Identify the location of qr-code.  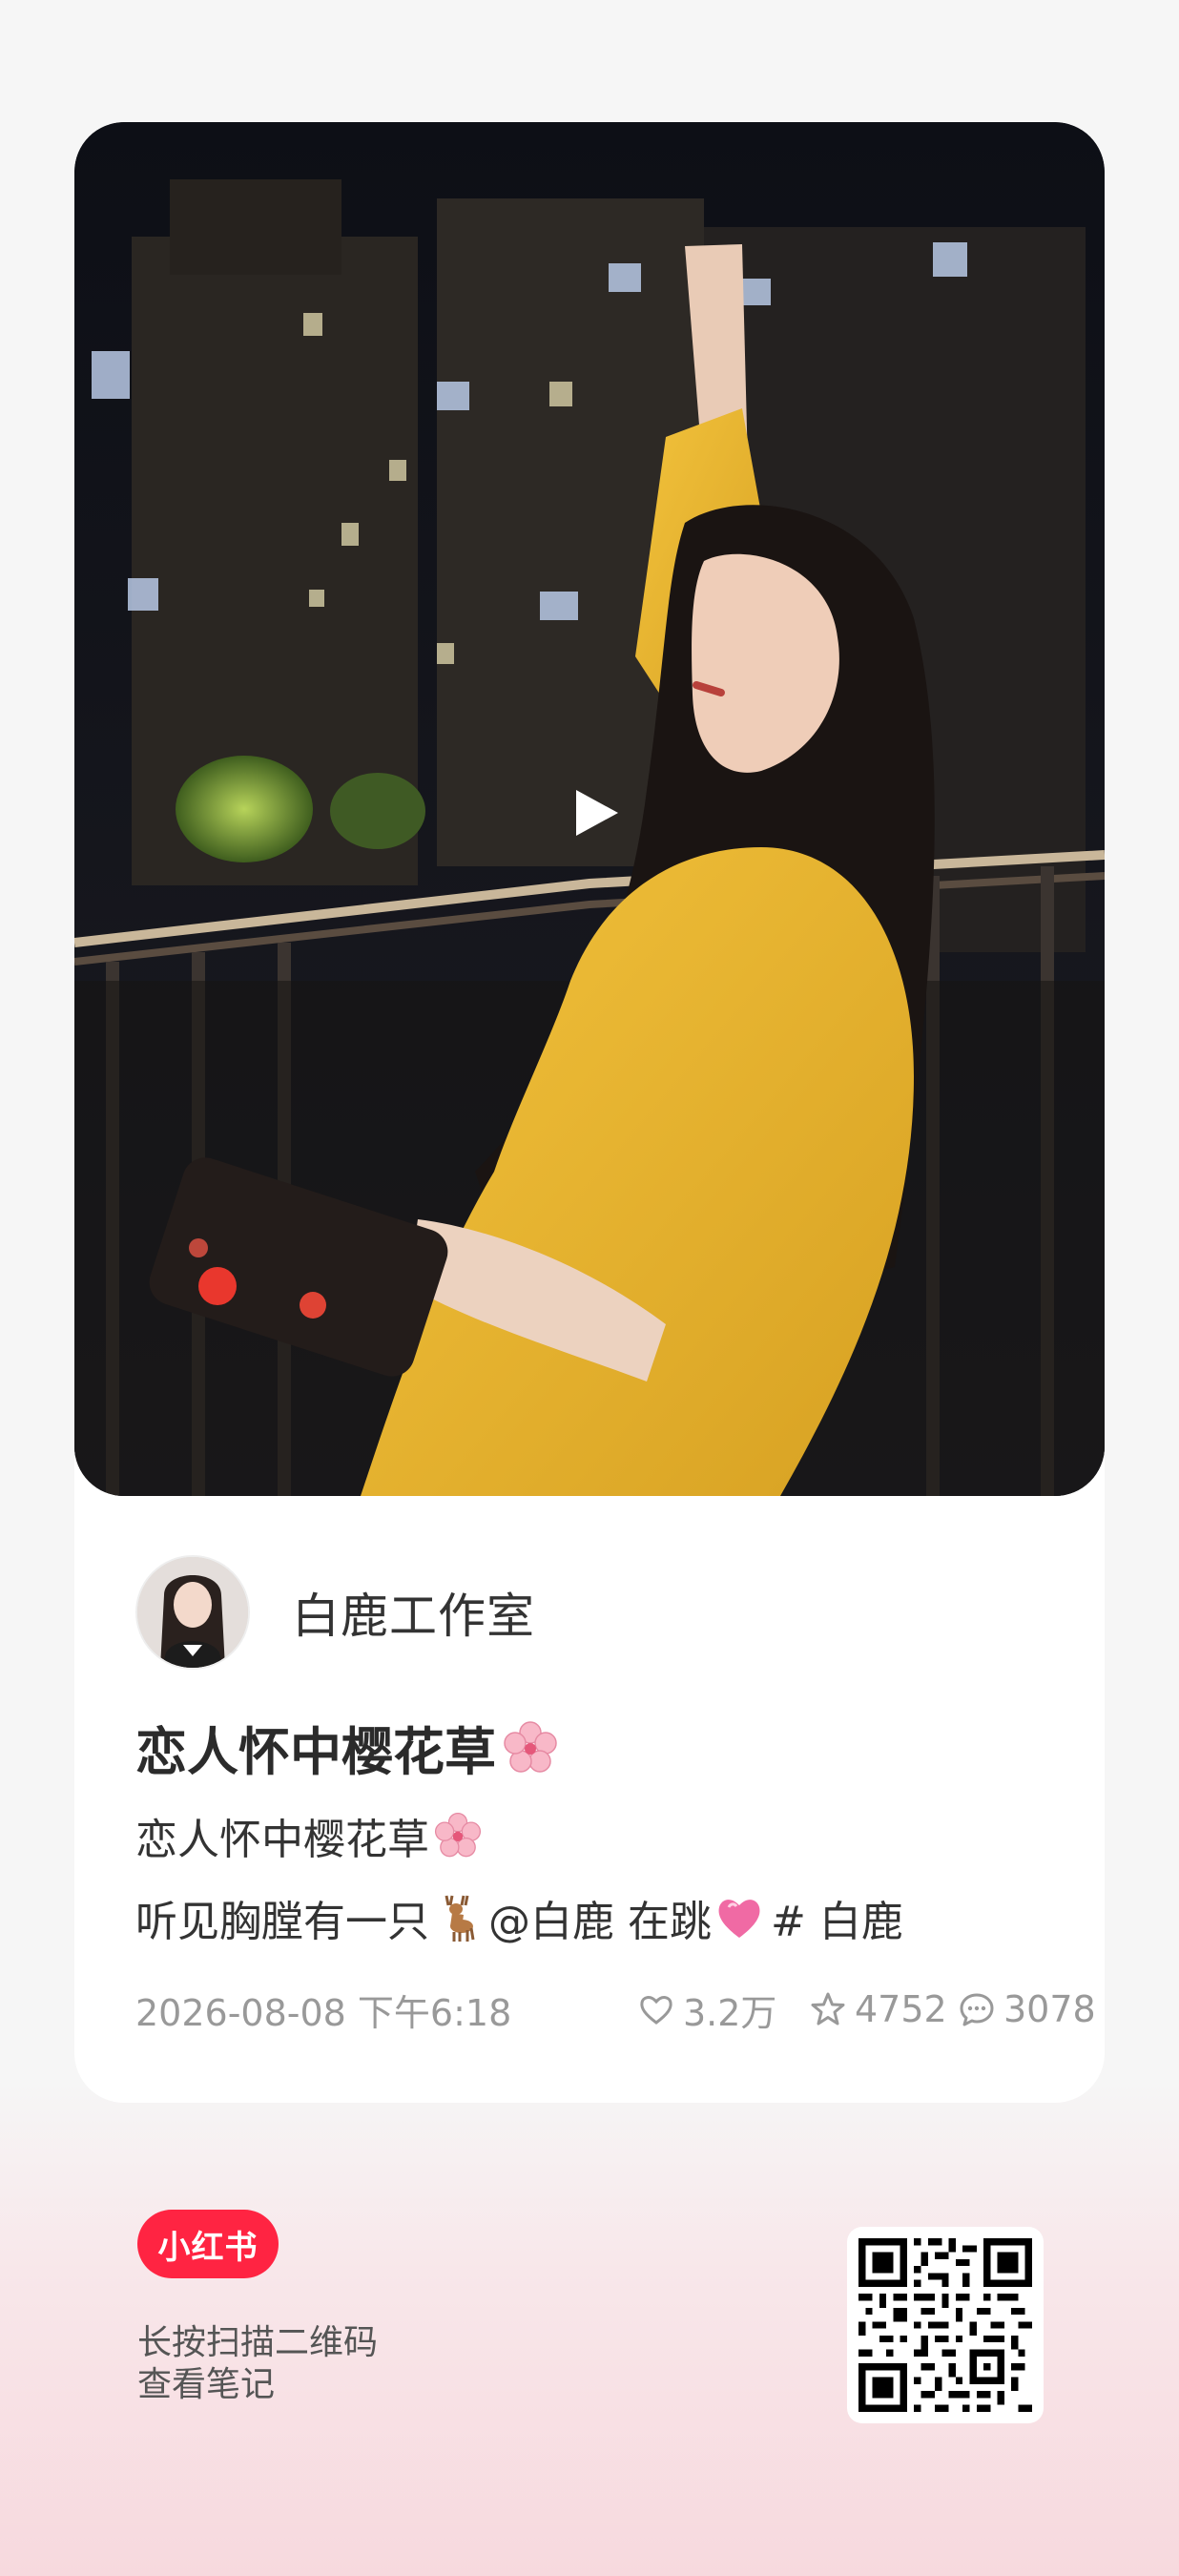
(946, 2325).